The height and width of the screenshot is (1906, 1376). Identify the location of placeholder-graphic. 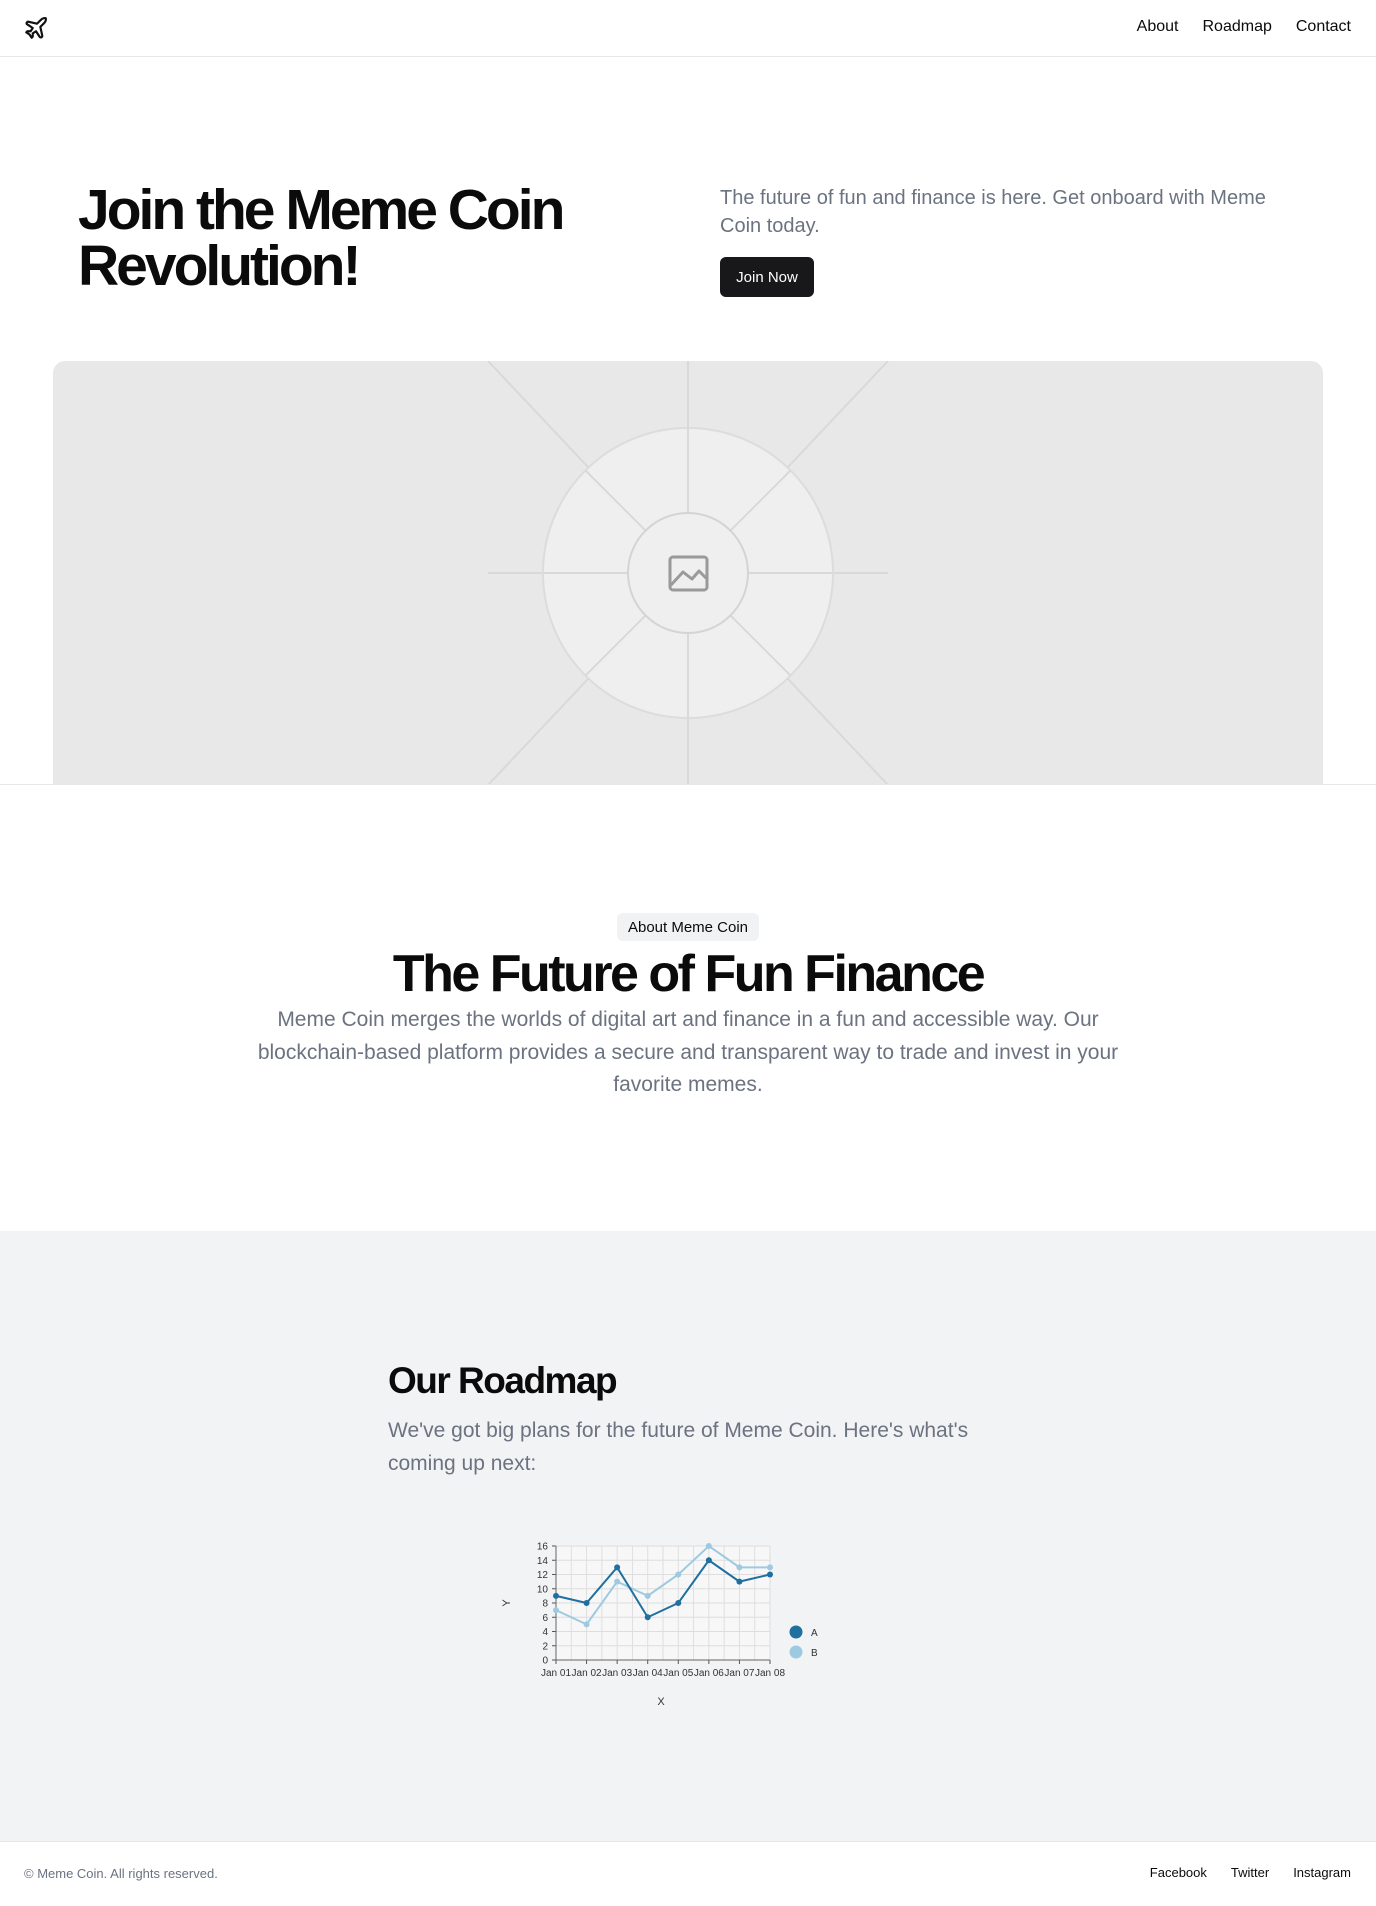
(688, 573).